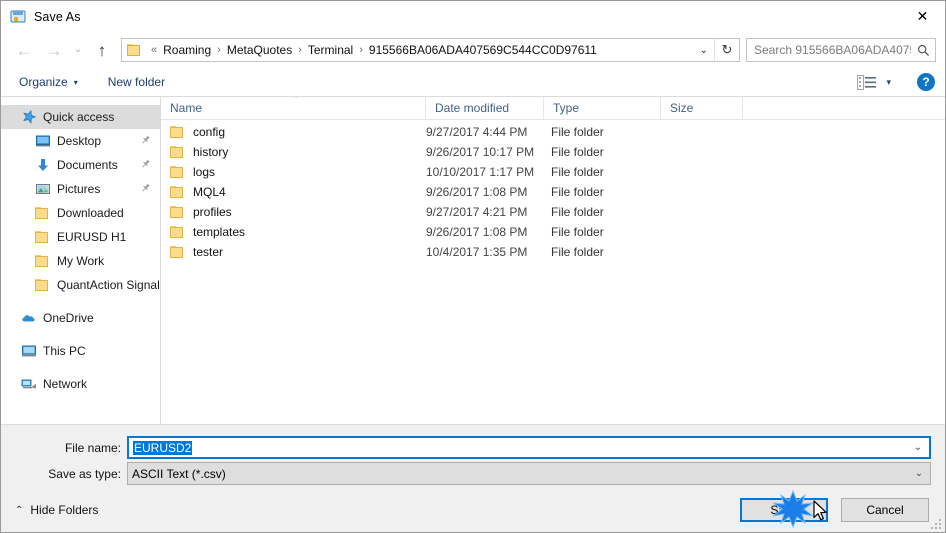 This screenshot has height=533, width=946. I want to click on sidebar-item-label: This PC, so click(64, 351).